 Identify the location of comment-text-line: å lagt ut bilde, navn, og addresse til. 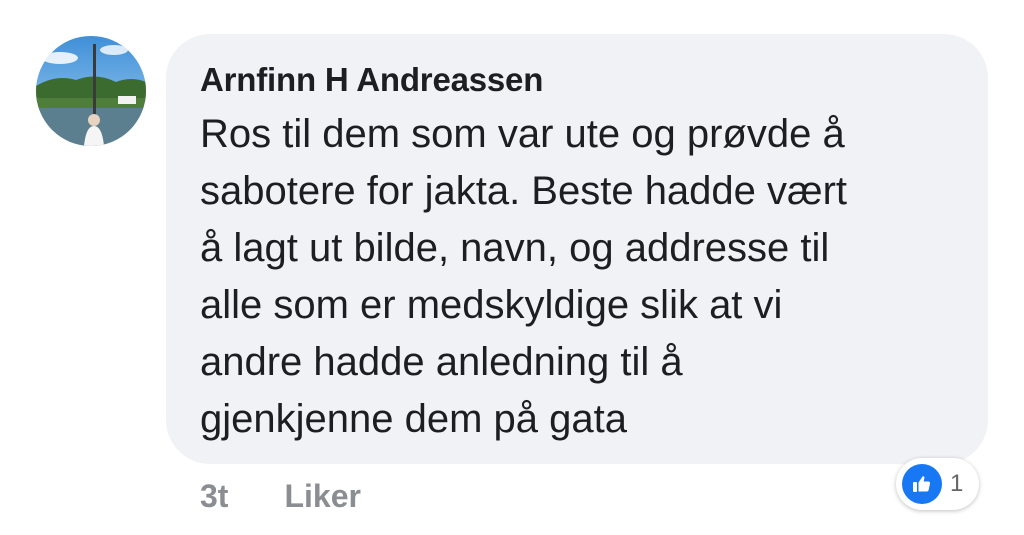
(515, 248).